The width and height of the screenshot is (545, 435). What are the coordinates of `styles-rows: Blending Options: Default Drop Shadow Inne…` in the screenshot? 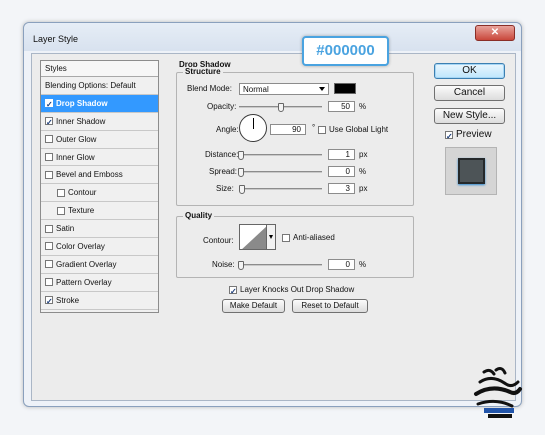 It's located at (99, 193).